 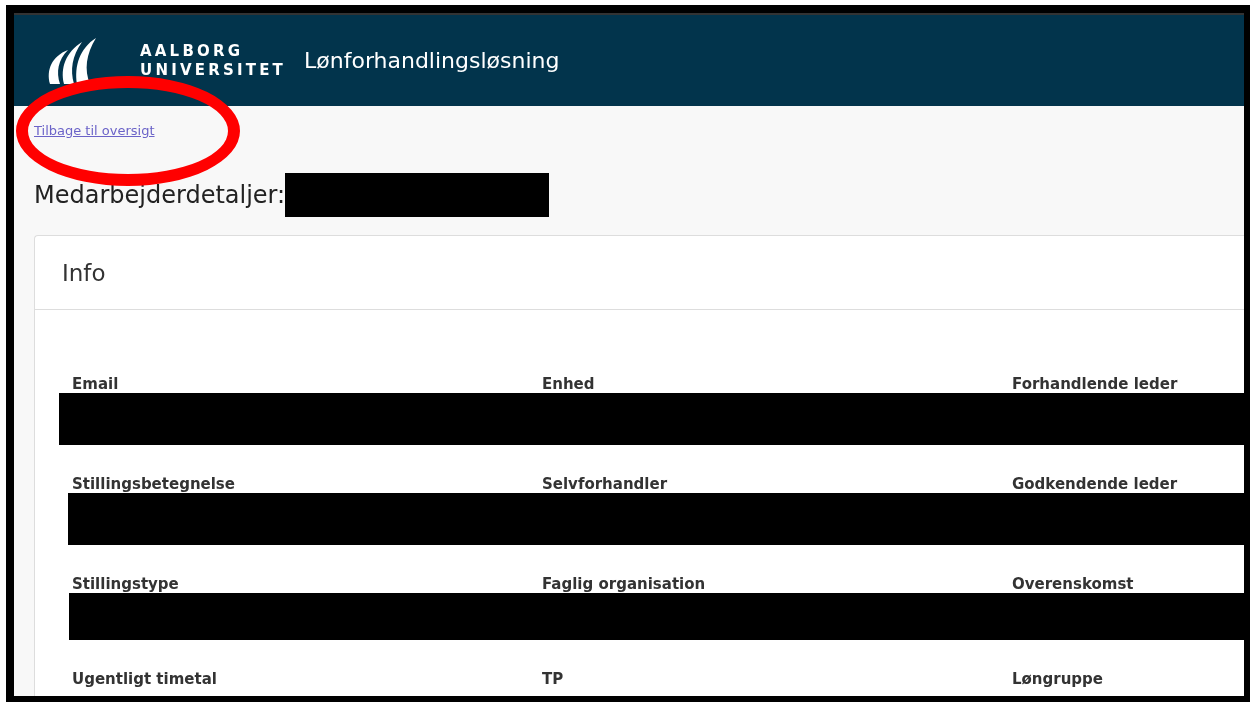 What do you see at coordinates (605, 484) in the screenshot?
I see `field-label: Selvforhandler` at bounding box center [605, 484].